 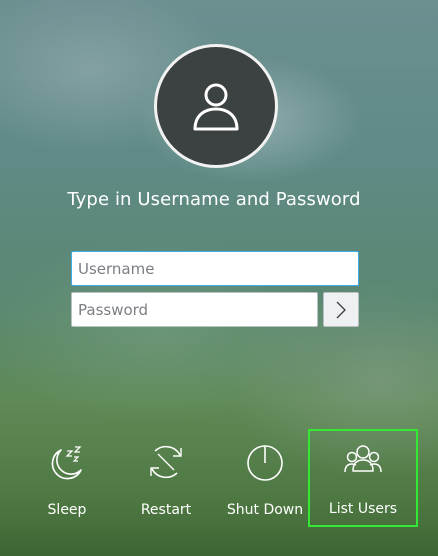 I want to click on user-avatar, so click(x=216, y=106).